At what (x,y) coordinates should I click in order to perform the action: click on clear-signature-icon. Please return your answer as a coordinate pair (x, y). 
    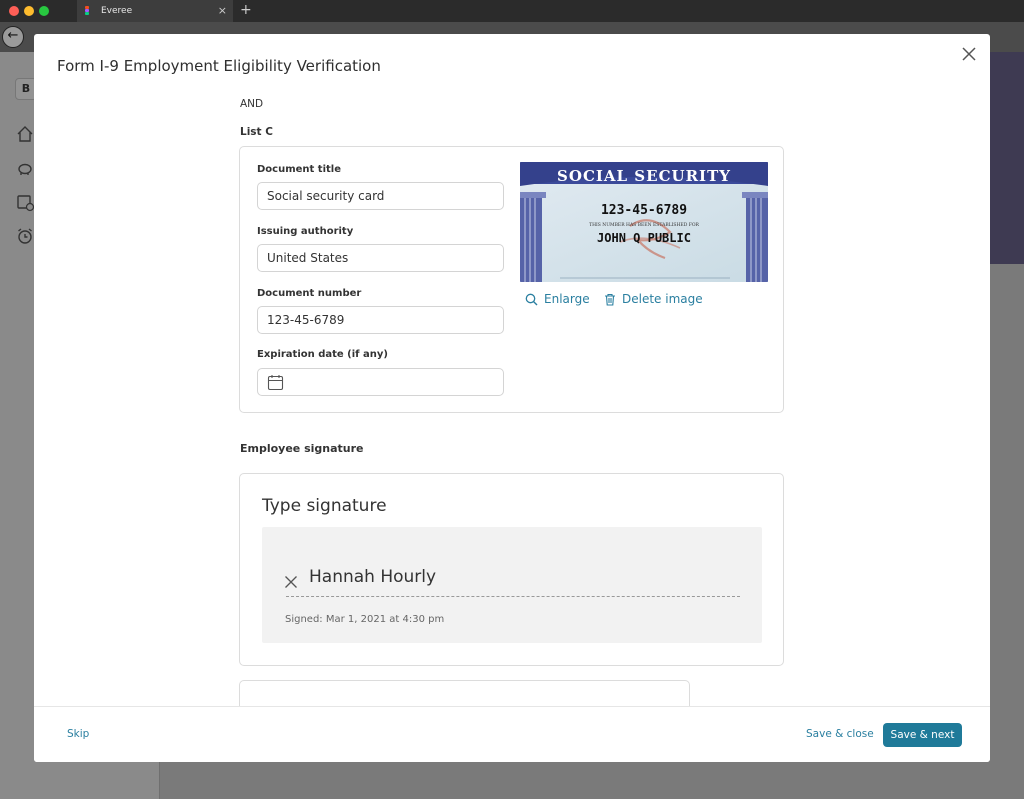
    Looking at the image, I should click on (291, 582).